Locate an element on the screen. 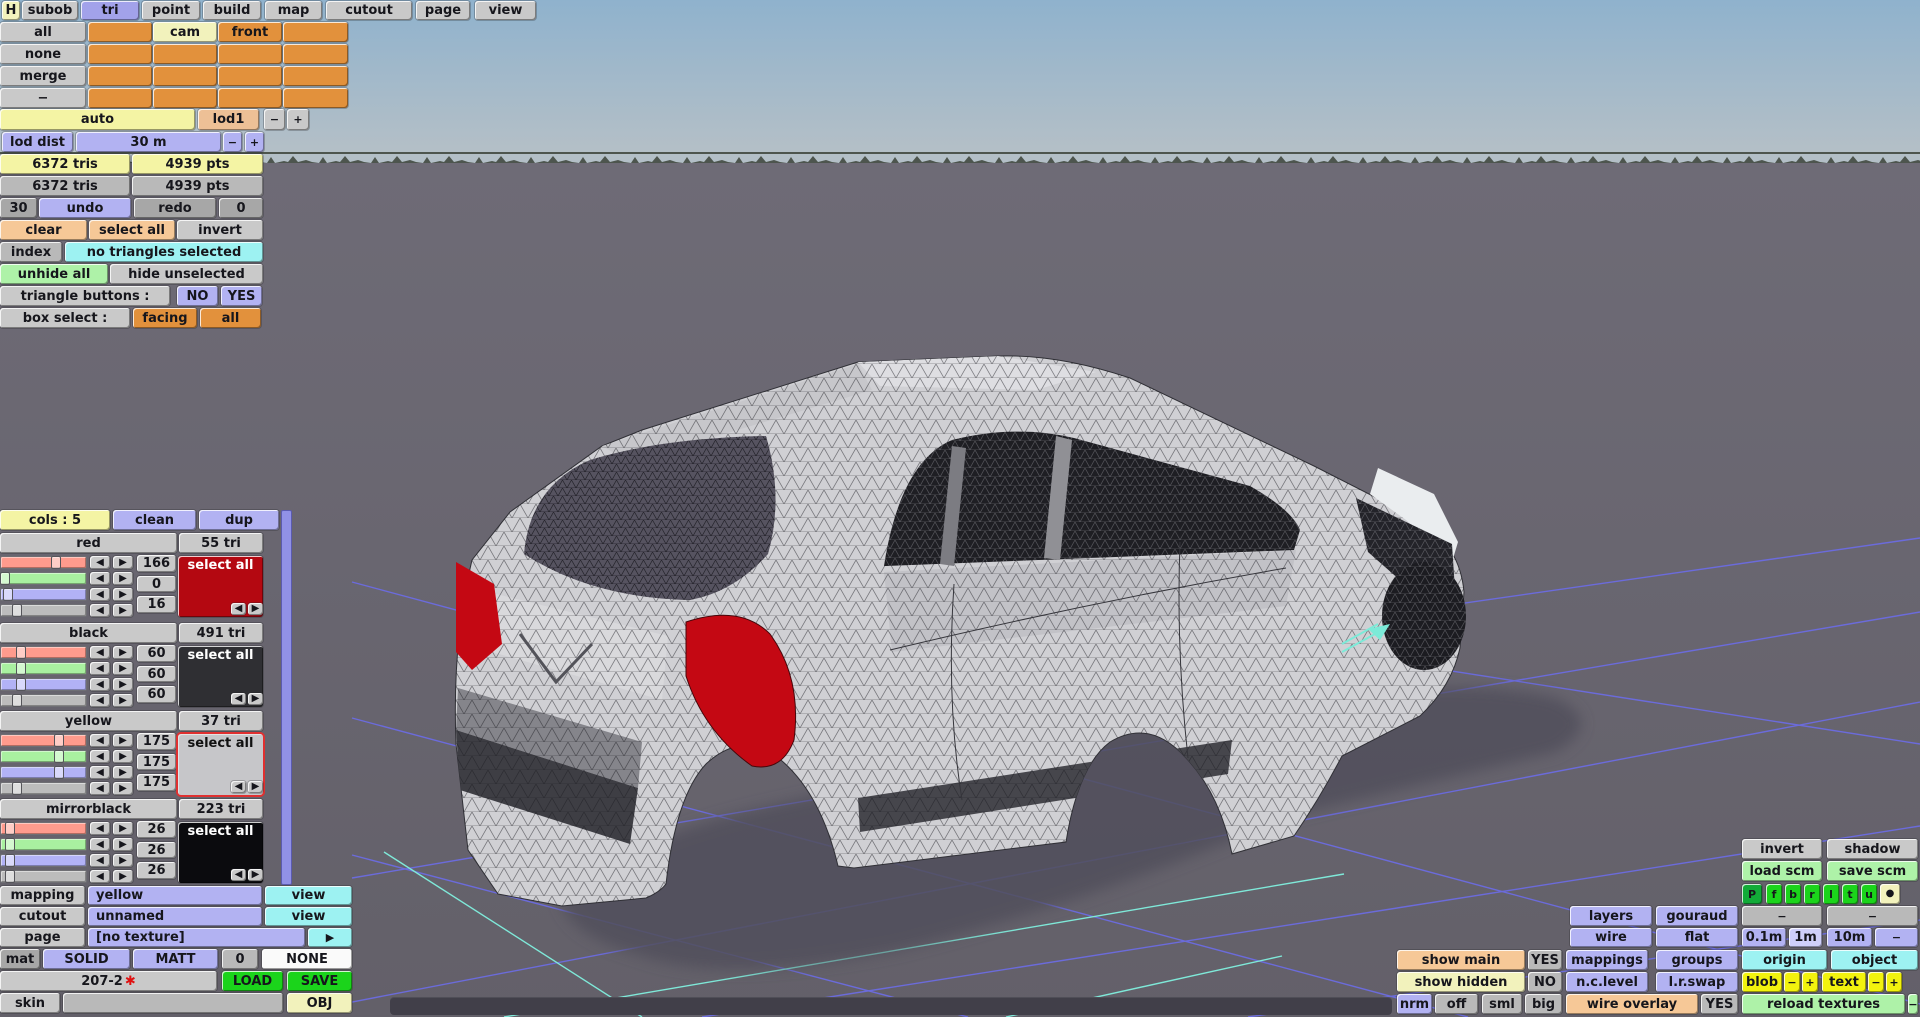  clear-button: clear is located at coordinates (43, 230).